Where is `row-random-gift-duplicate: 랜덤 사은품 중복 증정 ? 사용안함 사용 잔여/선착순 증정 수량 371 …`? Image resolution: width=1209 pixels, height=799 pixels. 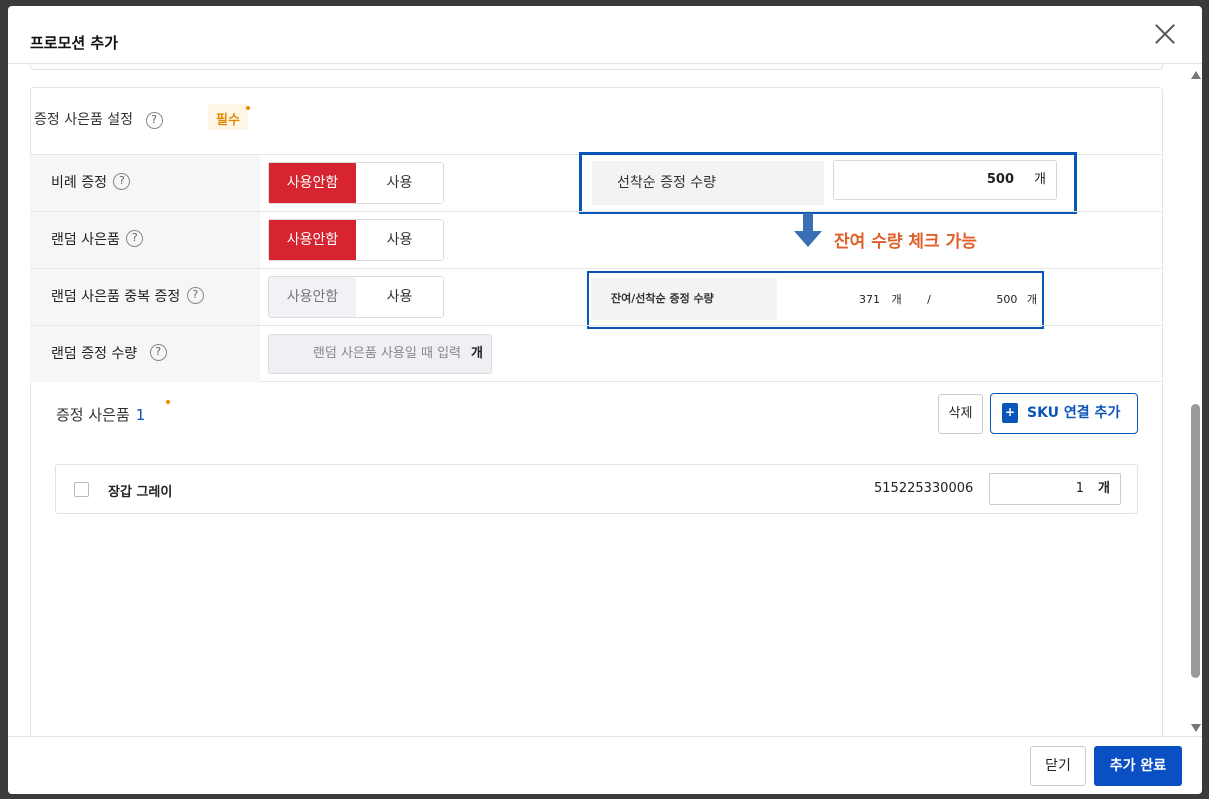 row-random-gift-duplicate: 랜덤 사은품 중복 증정 ? 사용안함 사용 잔여/선착순 증정 수량 371 … is located at coordinates (596, 298).